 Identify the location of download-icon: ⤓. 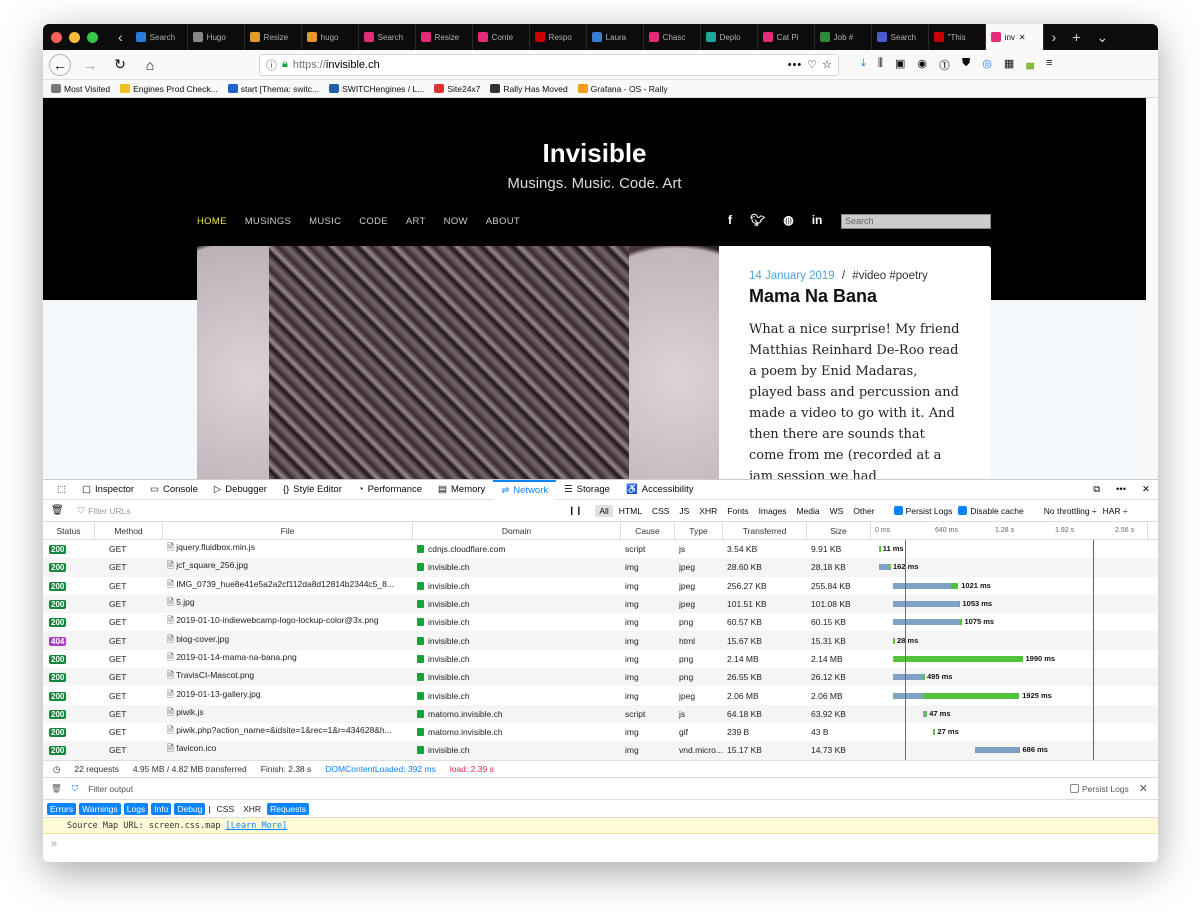
(863, 65).